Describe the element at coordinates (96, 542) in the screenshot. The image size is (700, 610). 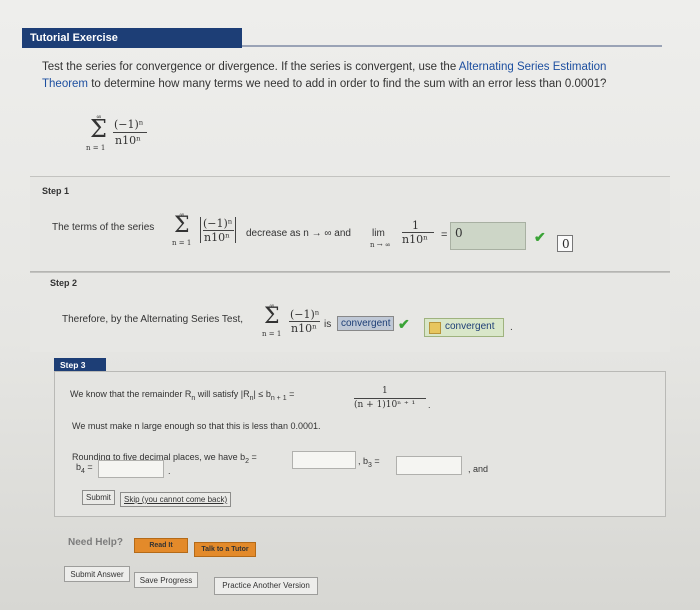
I see `need-help-label: Need Help?` at that location.